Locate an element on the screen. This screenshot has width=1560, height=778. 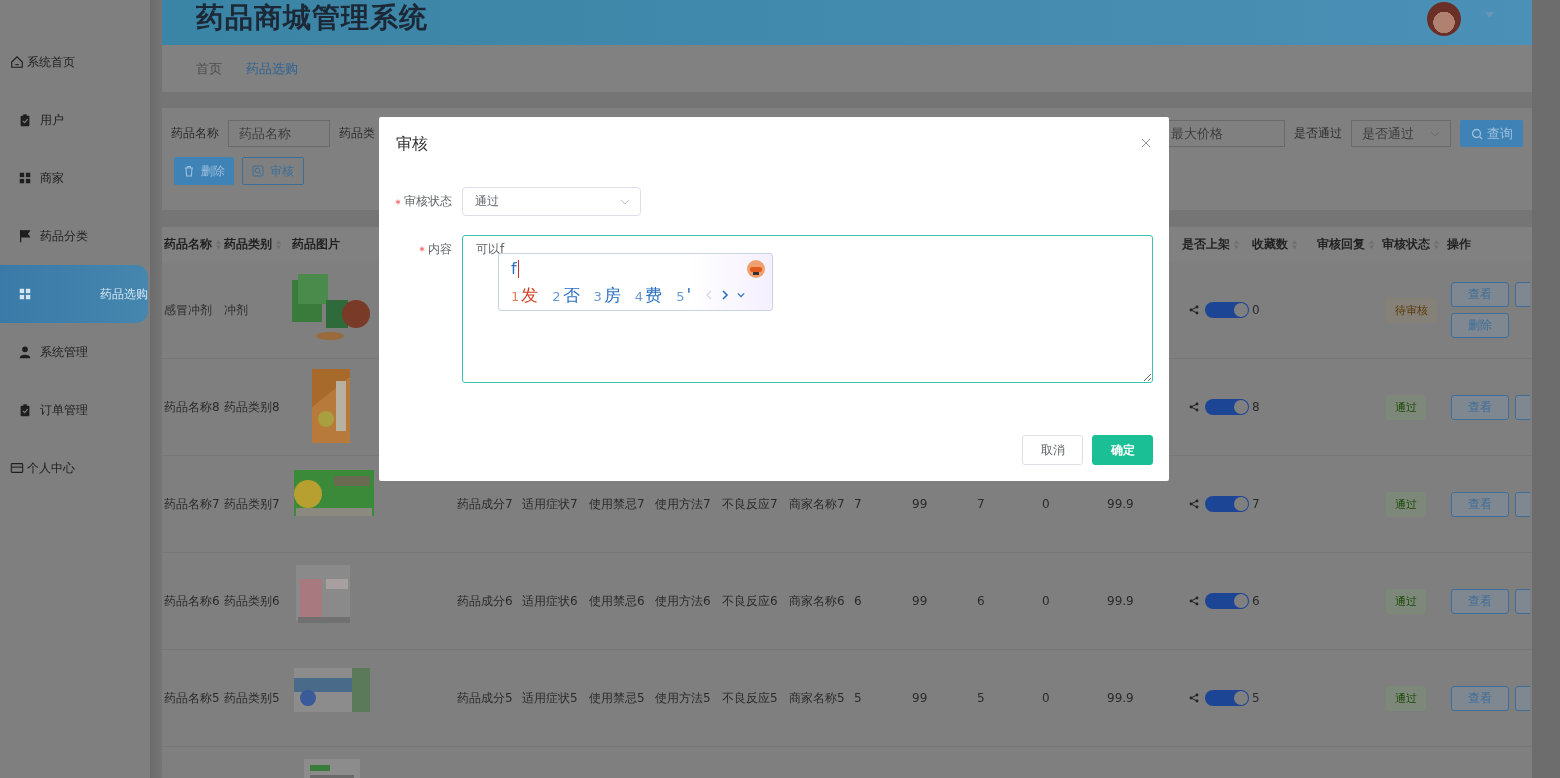
table-cell: 药品类别8 is located at coordinates (252, 407).